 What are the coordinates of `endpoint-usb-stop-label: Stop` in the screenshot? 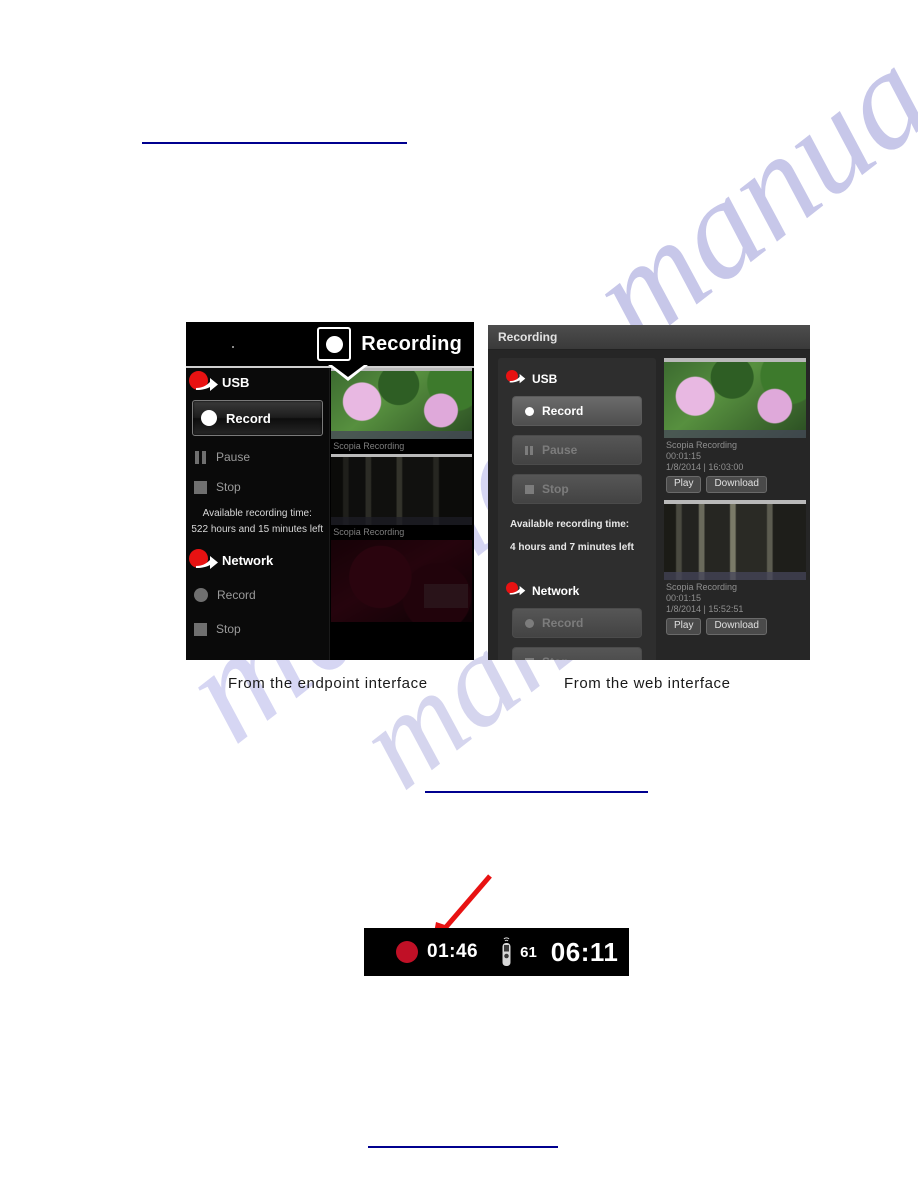 It's located at (228, 487).